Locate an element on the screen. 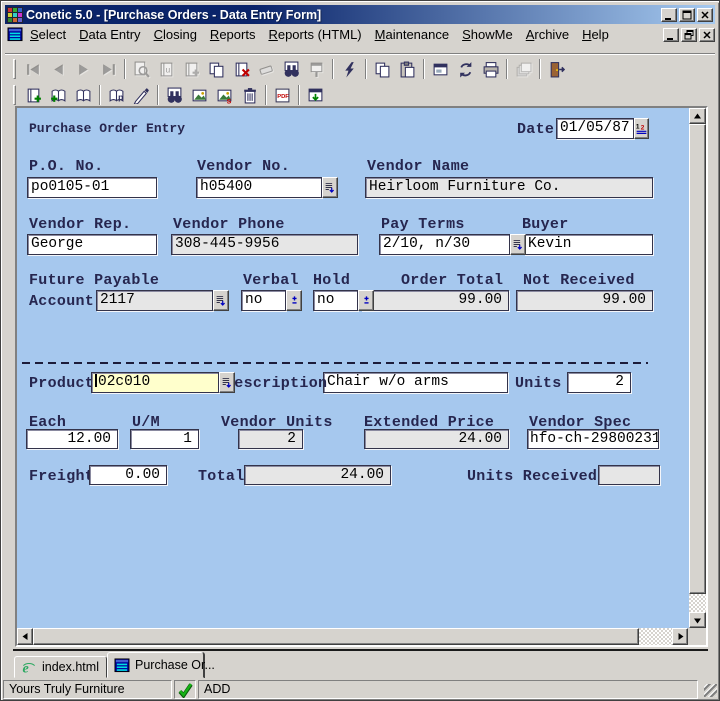  nav-first-button is located at coordinates (33, 69).